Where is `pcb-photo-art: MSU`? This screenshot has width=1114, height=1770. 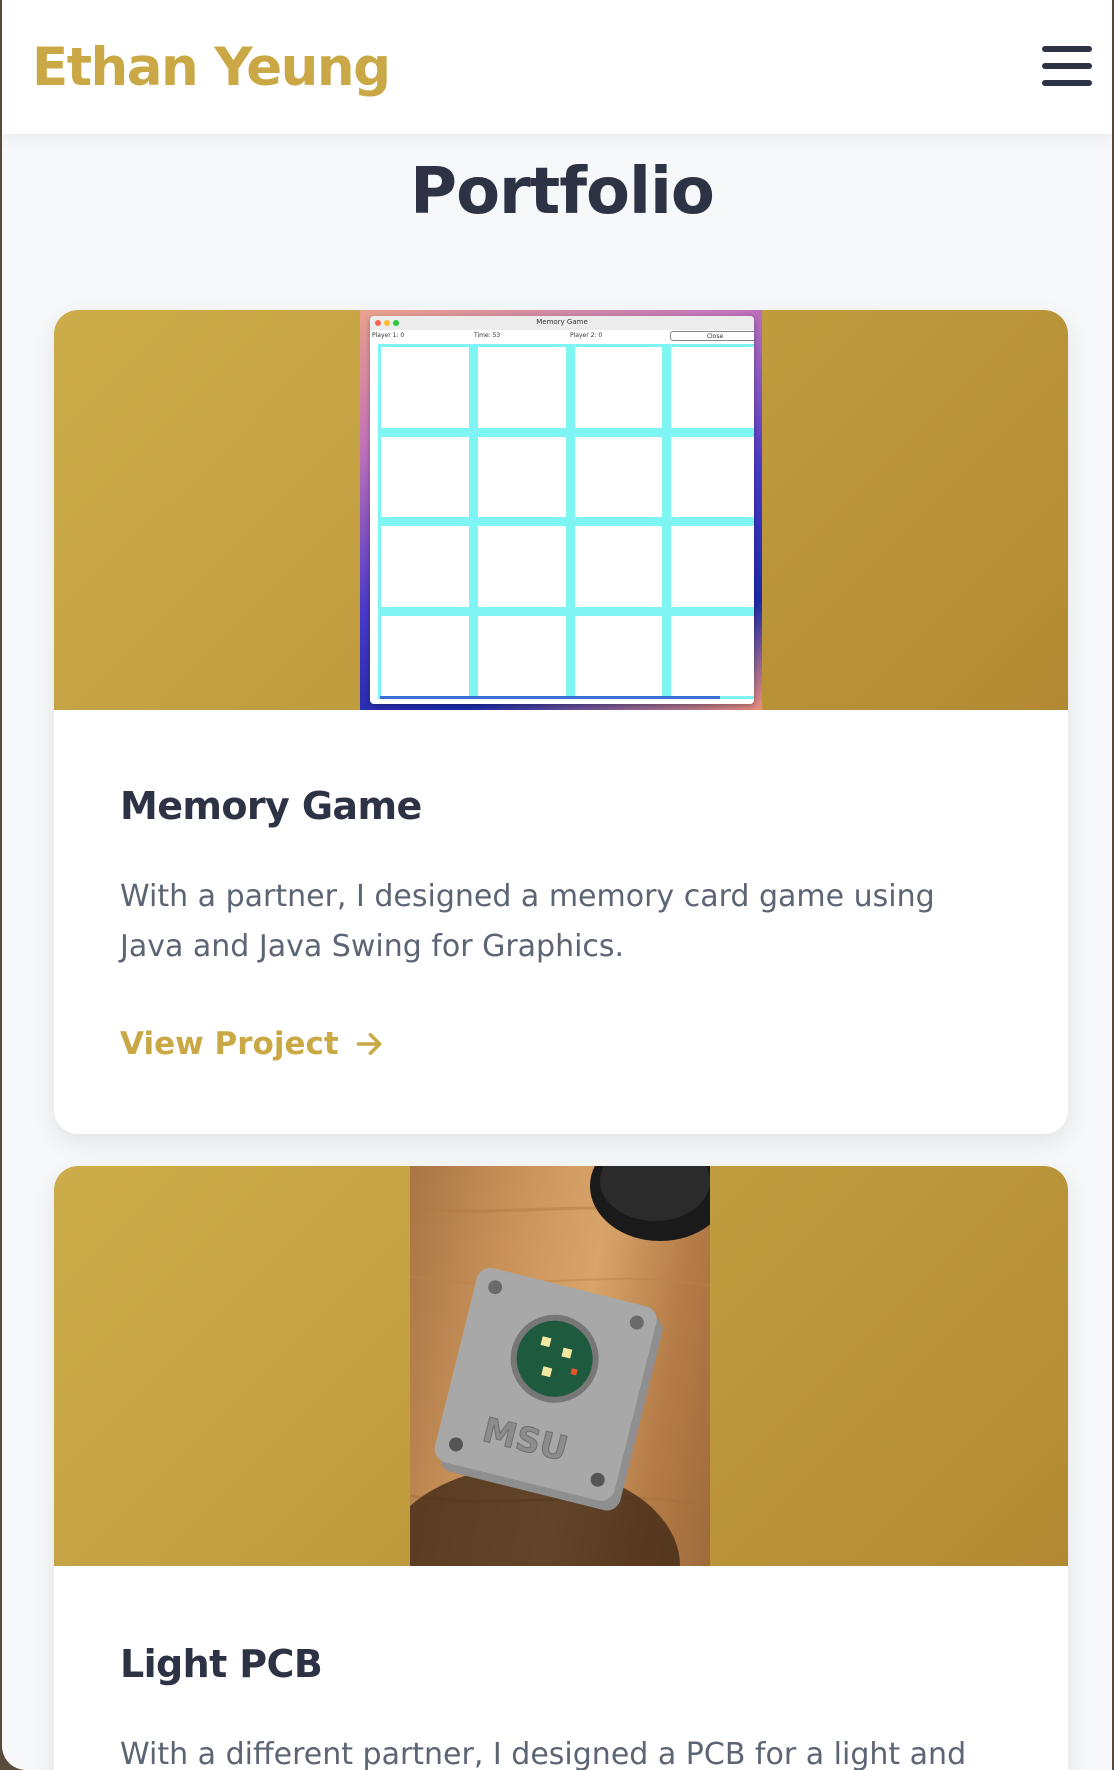 pcb-photo-art: MSU is located at coordinates (560, 1366).